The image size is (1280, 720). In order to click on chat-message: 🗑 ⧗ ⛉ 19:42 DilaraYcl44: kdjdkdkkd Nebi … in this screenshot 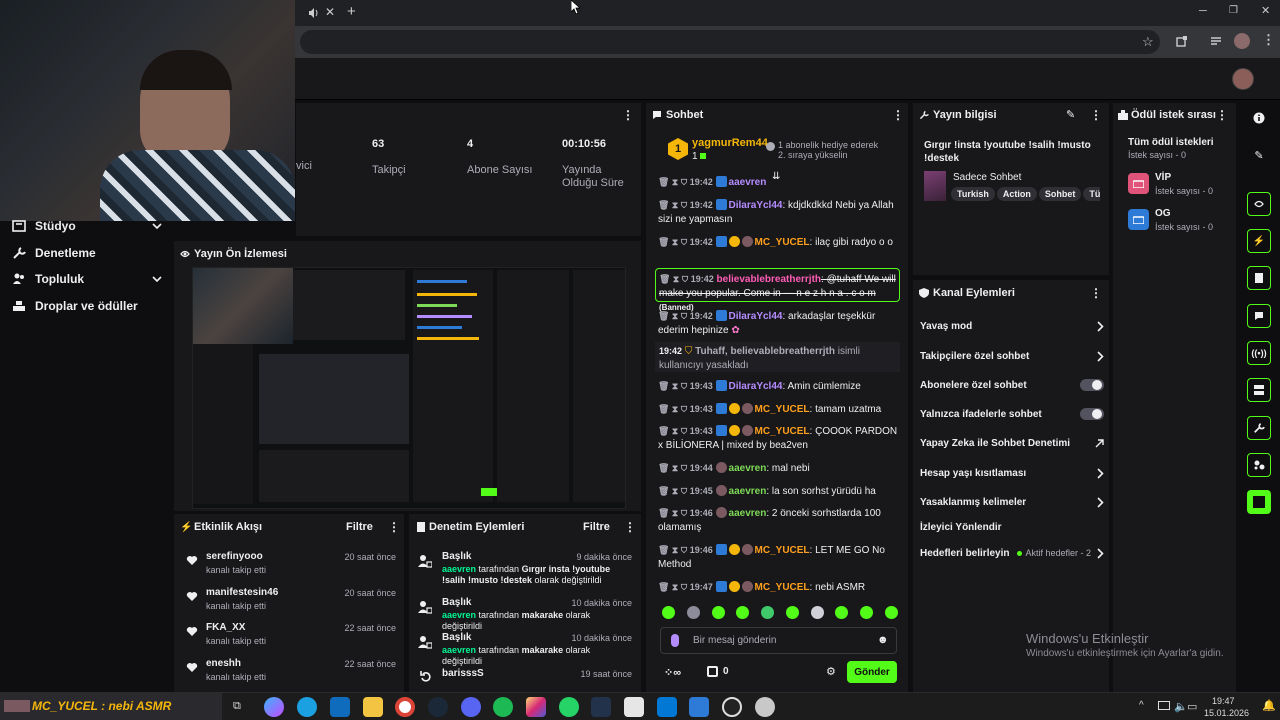, I will do `click(778, 212)`.